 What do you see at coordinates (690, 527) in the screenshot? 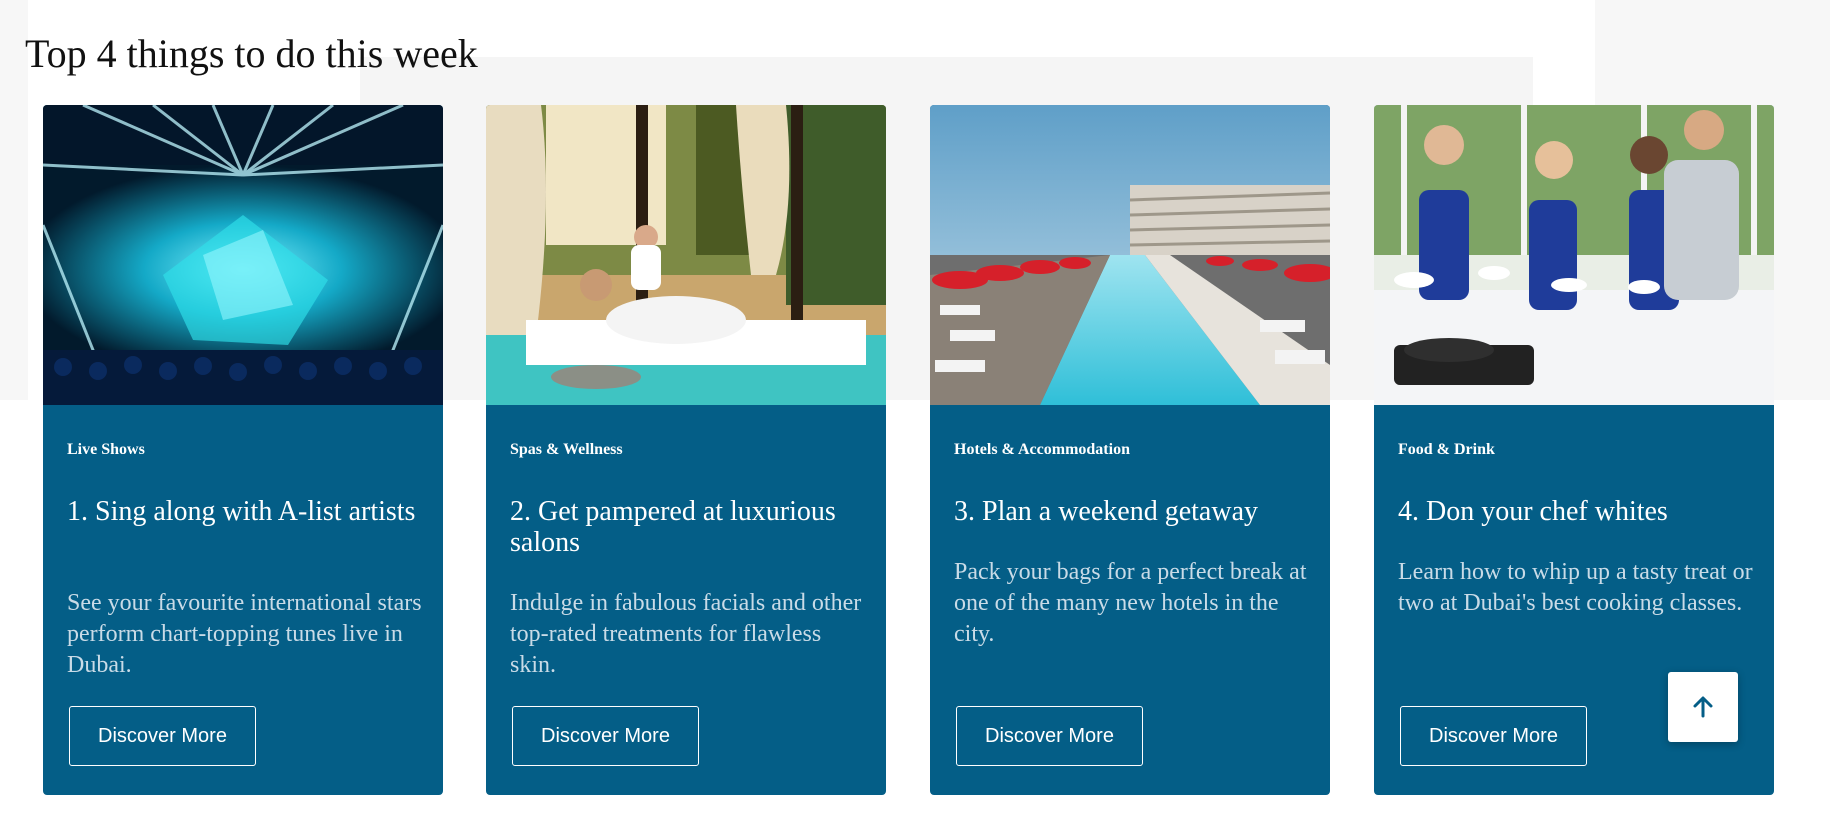
I see `card-title: 2. Get pampered at luxurious salons` at bounding box center [690, 527].